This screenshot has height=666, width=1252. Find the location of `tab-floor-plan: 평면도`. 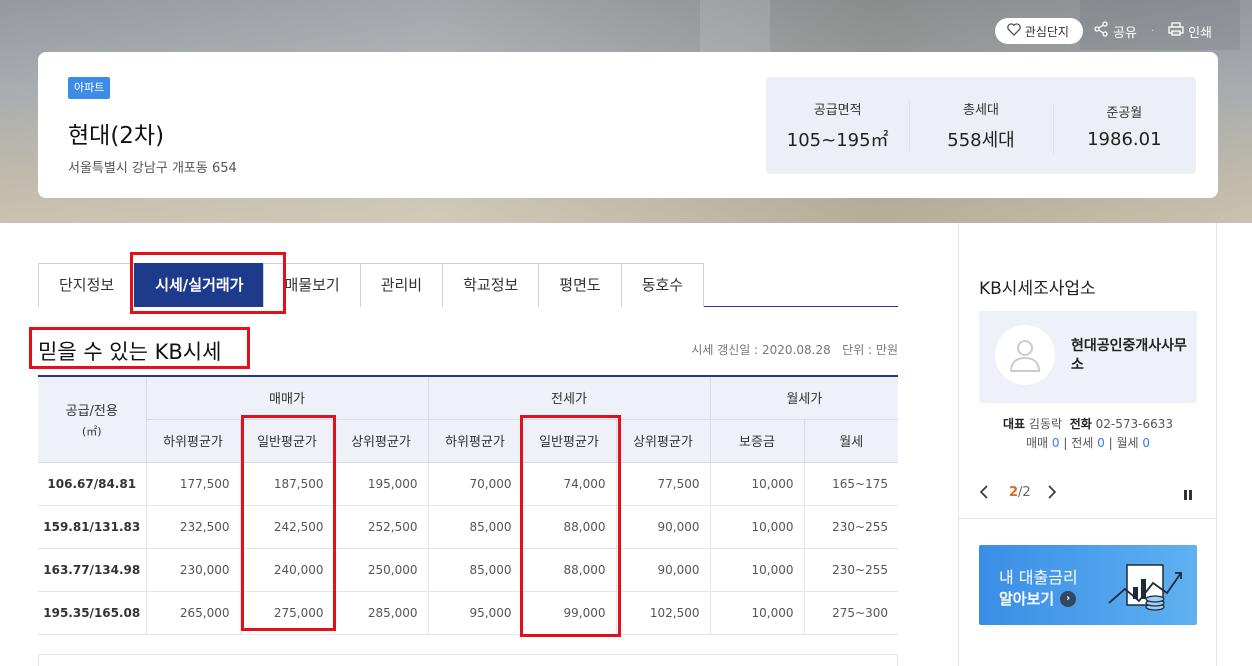

tab-floor-plan: 평면도 is located at coordinates (579, 285).